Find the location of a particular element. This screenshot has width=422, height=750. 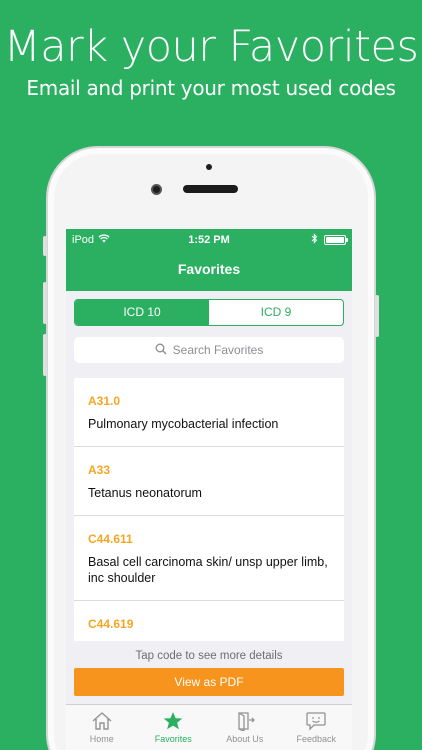

tab-home-label: Home is located at coordinates (101, 739).